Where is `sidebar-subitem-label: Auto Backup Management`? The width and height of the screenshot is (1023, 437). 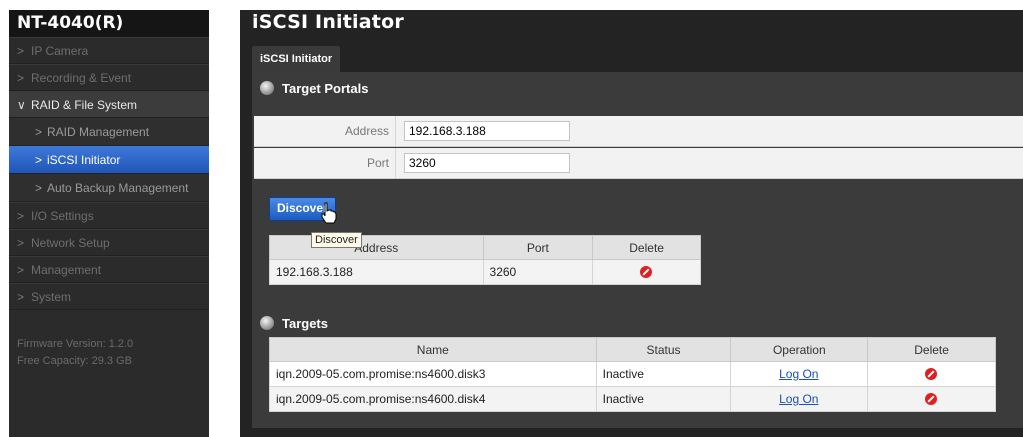 sidebar-subitem-label: Auto Backup Management is located at coordinates (118, 188).